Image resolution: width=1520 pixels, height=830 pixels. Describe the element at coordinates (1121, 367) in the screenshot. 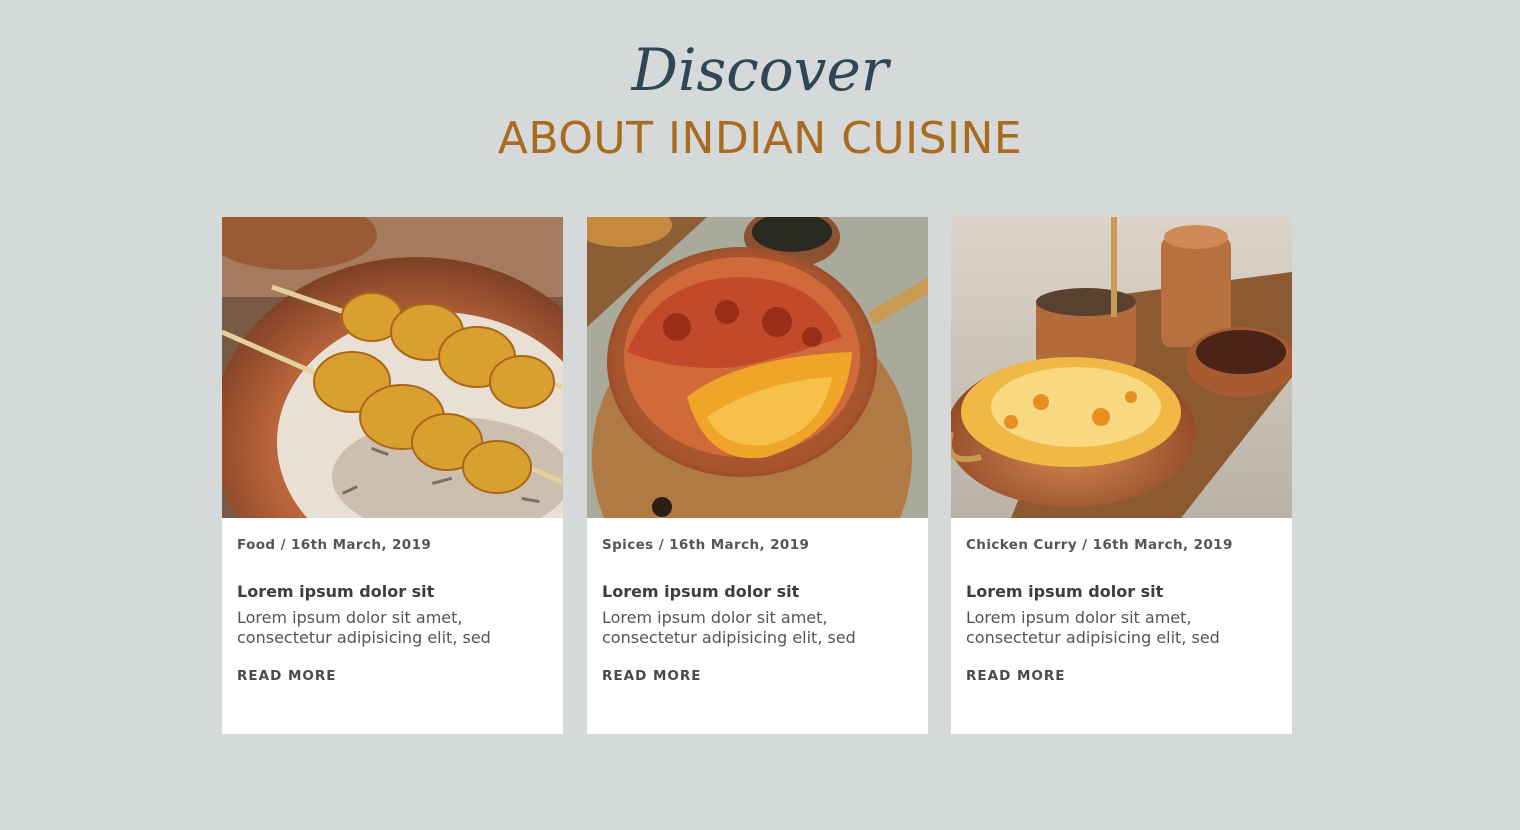

I see `card-image-biryani-bowl` at that location.